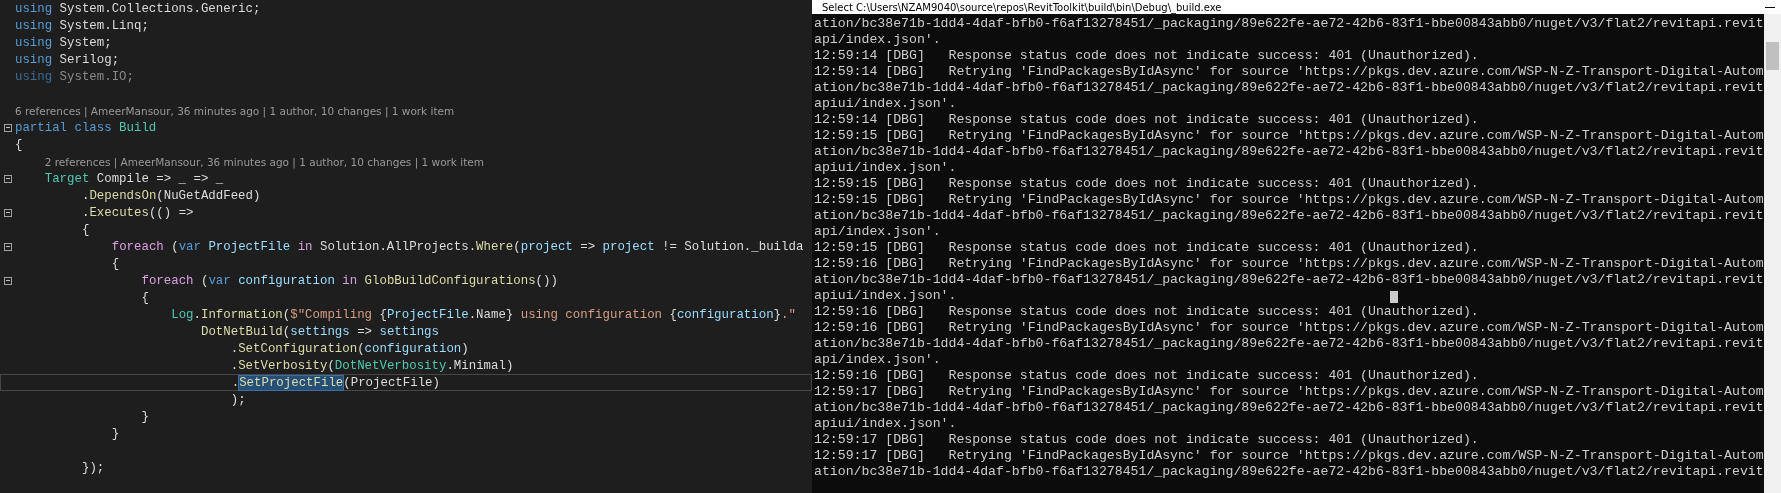 The width and height of the screenshot is (1781, 493). Describe the element at coordinates (238, 399) in the screenshot. I see `code-line: );` at that location.